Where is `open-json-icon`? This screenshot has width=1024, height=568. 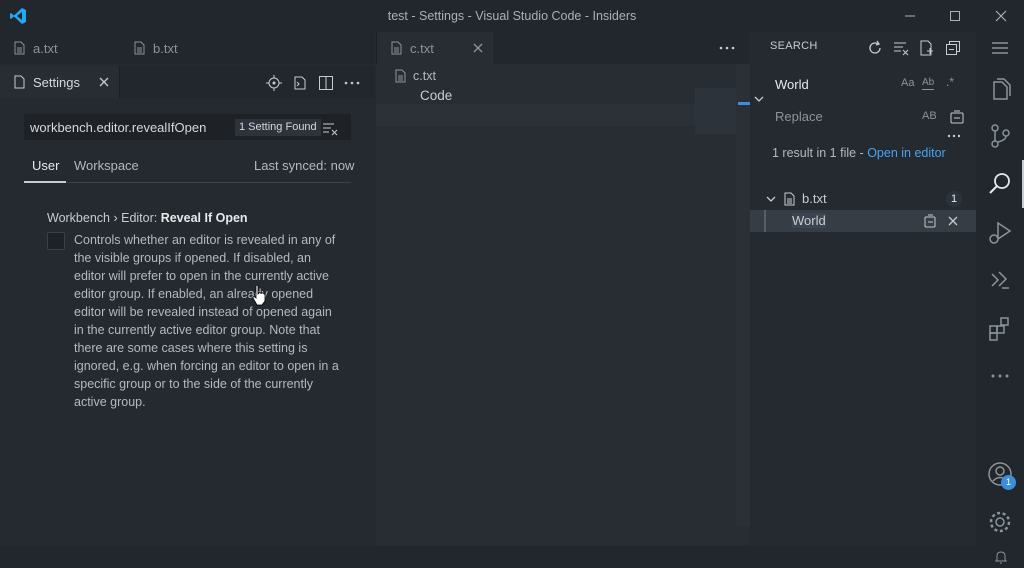
open-json-icon is located at coordinates (300, 83).